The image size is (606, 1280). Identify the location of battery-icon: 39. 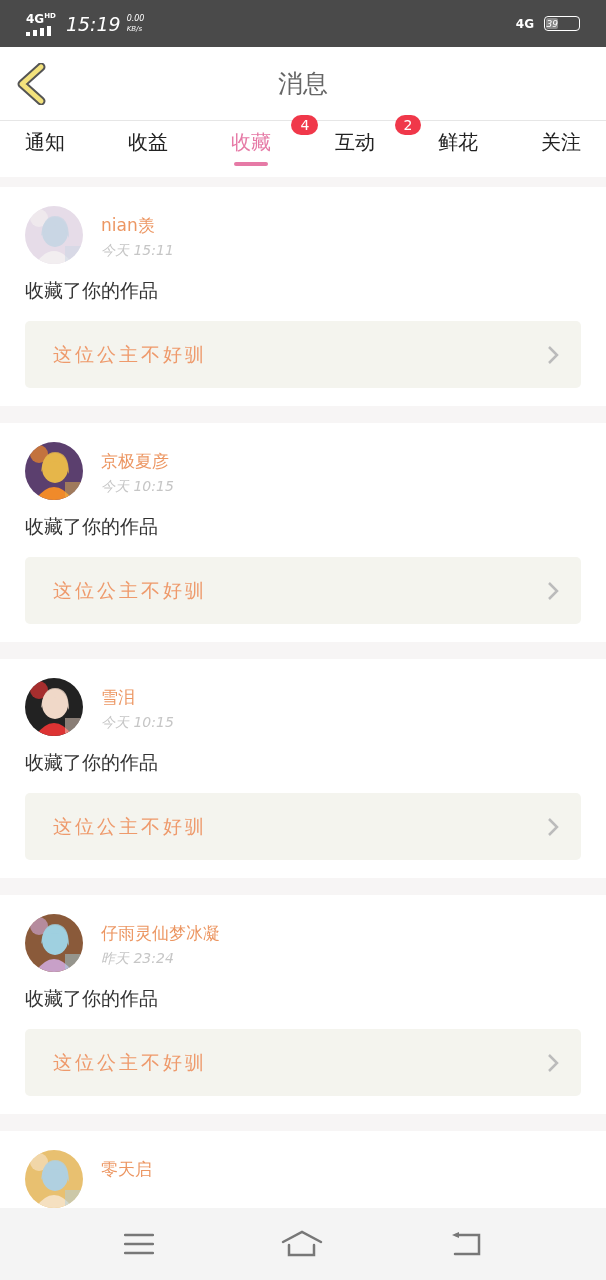
(562, 23).